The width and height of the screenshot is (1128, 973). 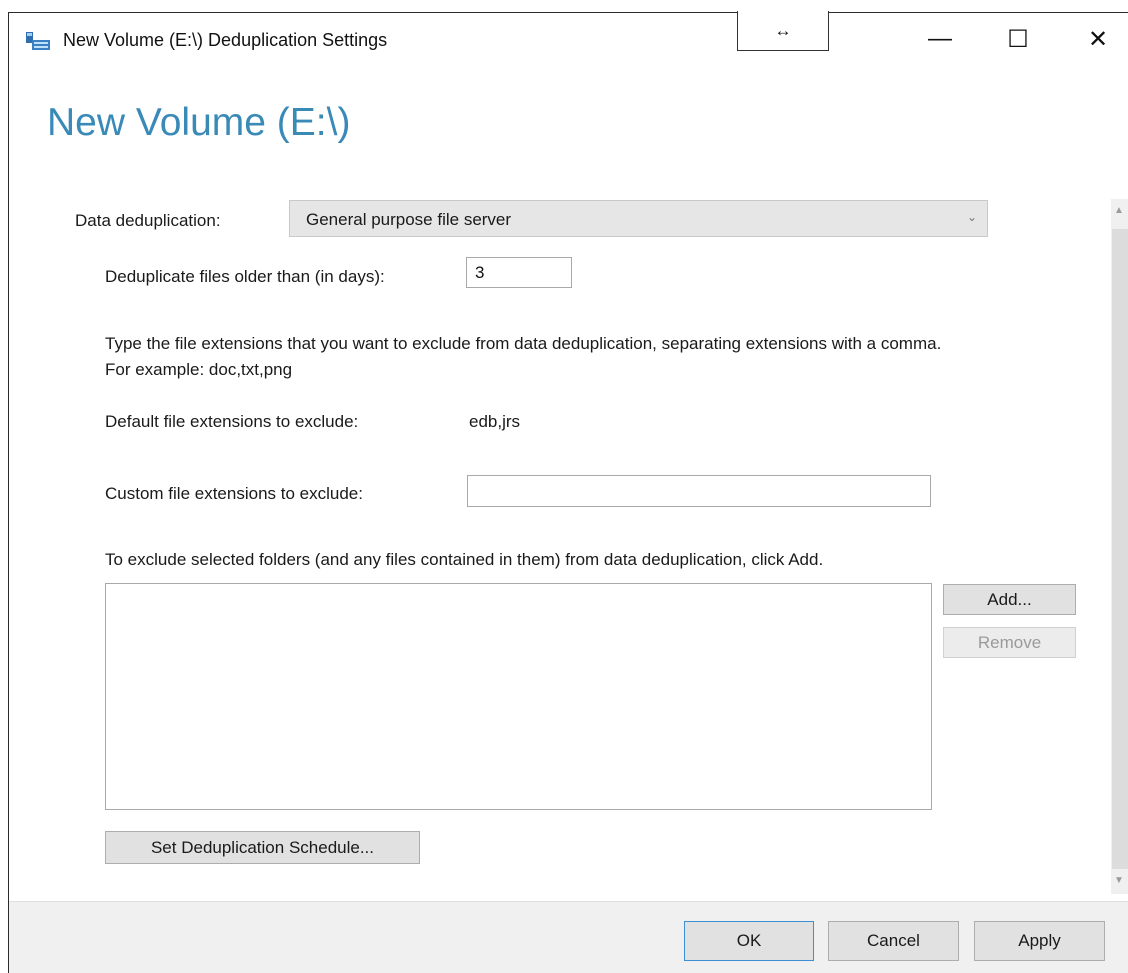 What do you see at coordinates (1018, 39) in the screenshot?
I see `maximize-button: ☐` at bounding box center [1018, 39].